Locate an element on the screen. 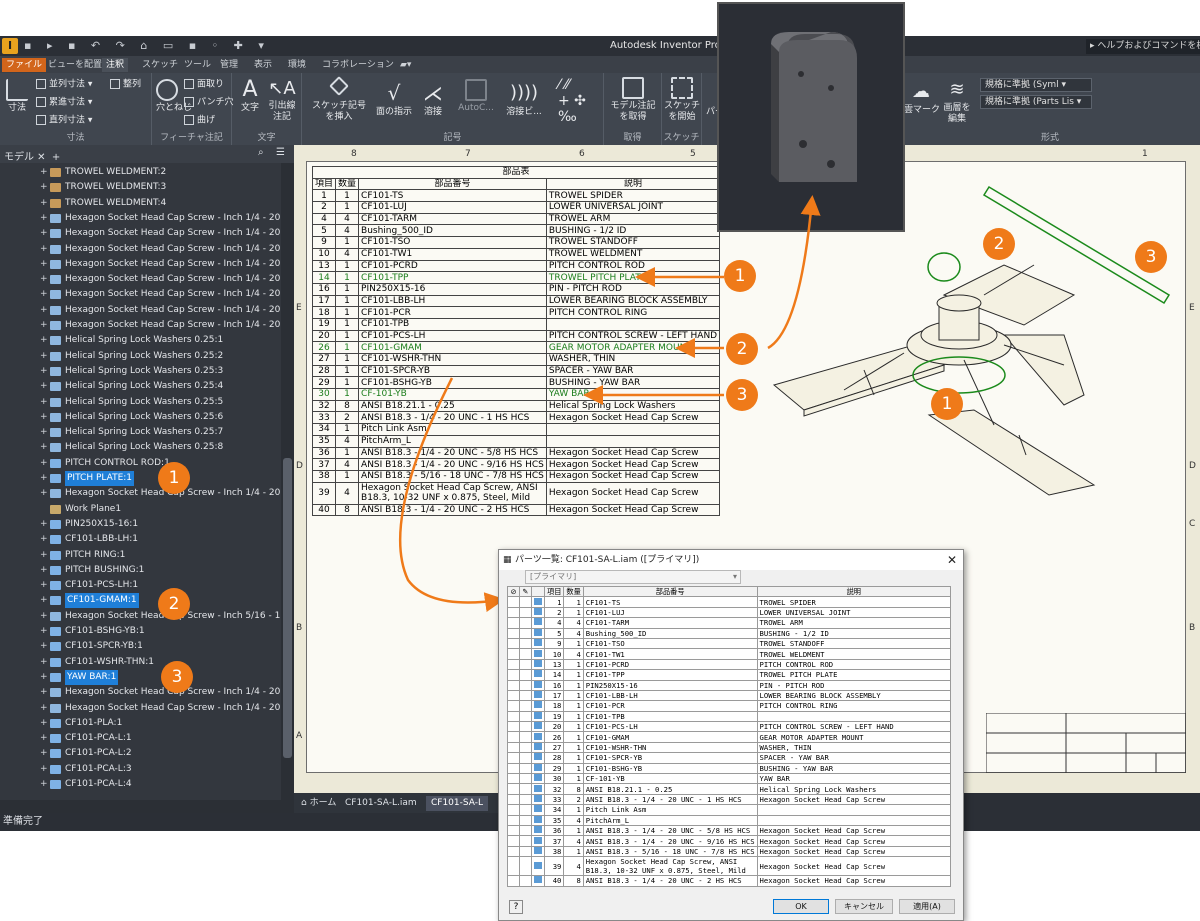 The width and height of the screenshot is (1200, 921). parts-row: 29 1 CF101-BSHG-YB BUSHING - YAW BAR is located at coordinates (729, 768).